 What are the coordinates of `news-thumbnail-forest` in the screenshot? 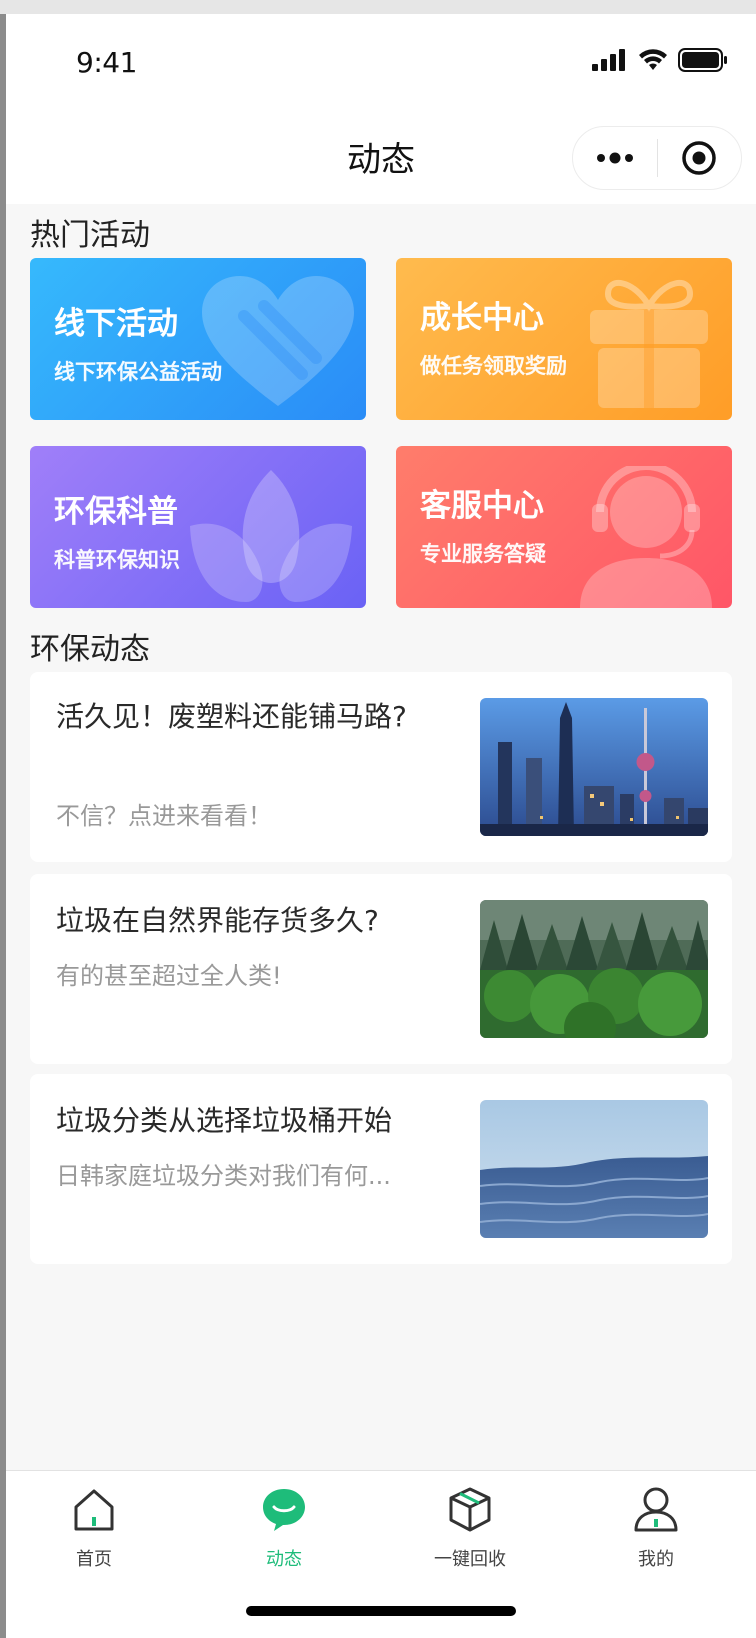 It's located at (594, 969).